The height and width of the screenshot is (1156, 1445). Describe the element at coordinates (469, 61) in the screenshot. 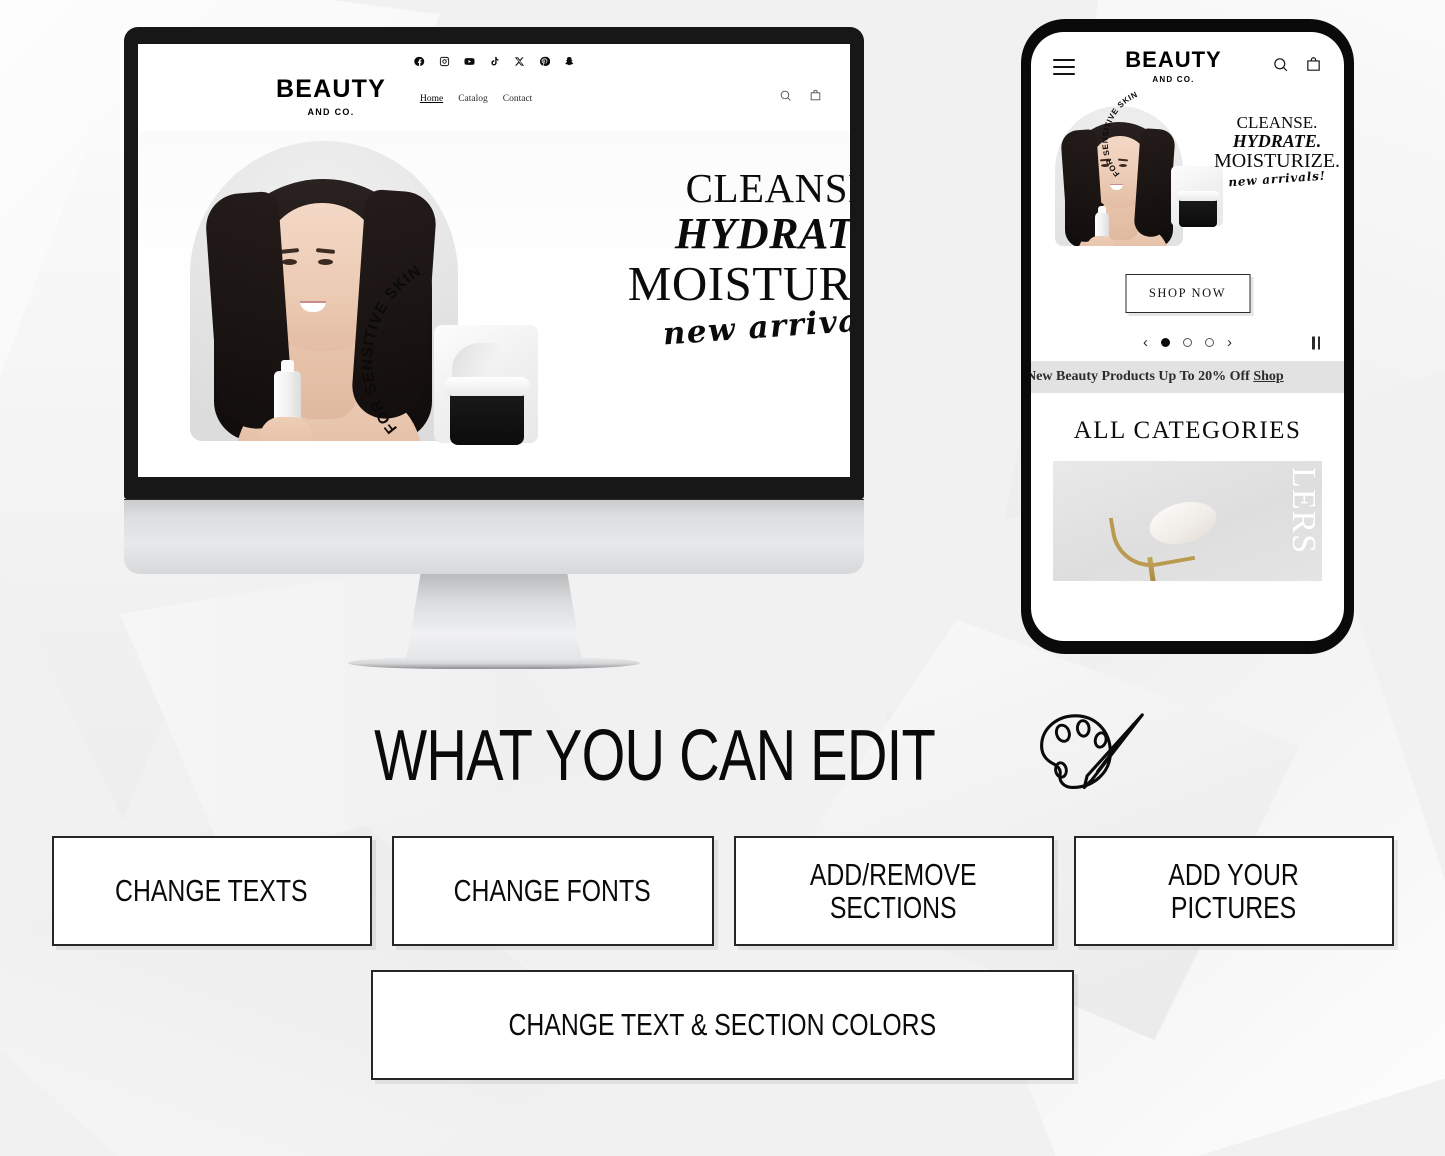

I see `youtube-icon` at that location.